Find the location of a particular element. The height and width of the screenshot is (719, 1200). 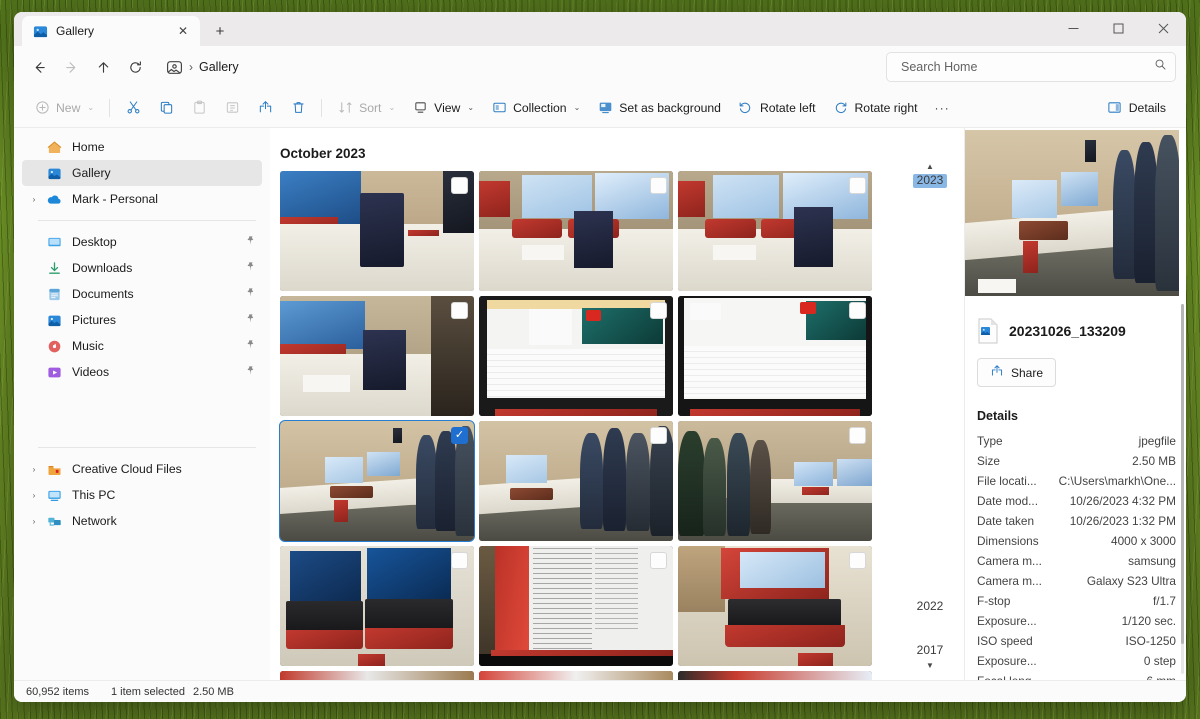

refresh-button is located at coordinates (135, 67).